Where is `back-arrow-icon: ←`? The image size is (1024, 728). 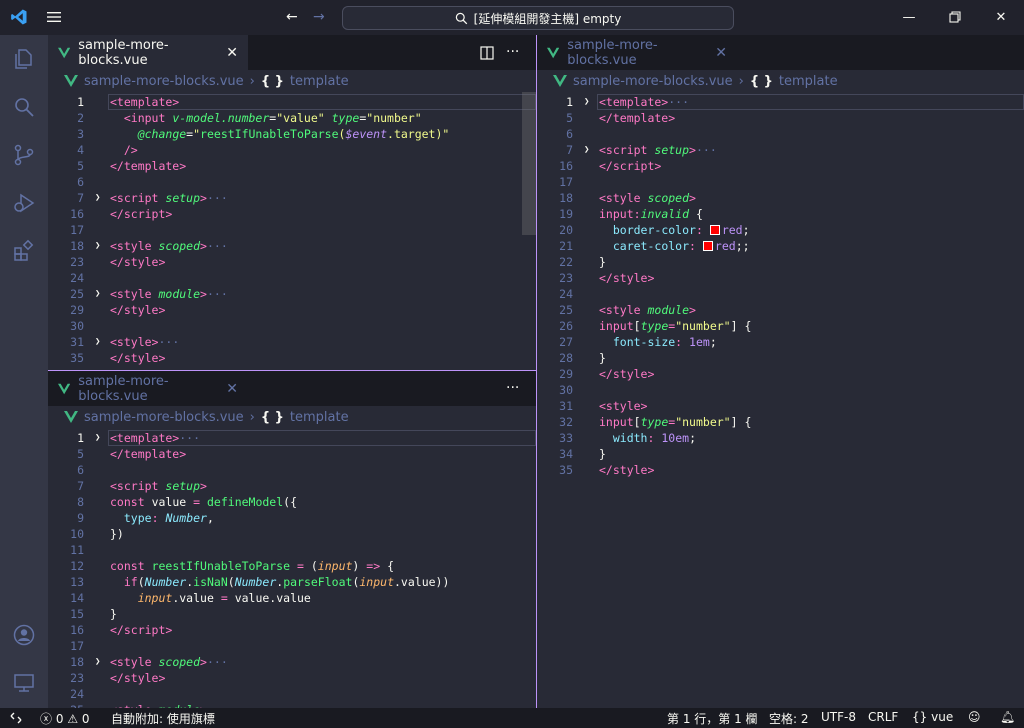
back-arrow-icon: ← is located at coordinates (292, 17).